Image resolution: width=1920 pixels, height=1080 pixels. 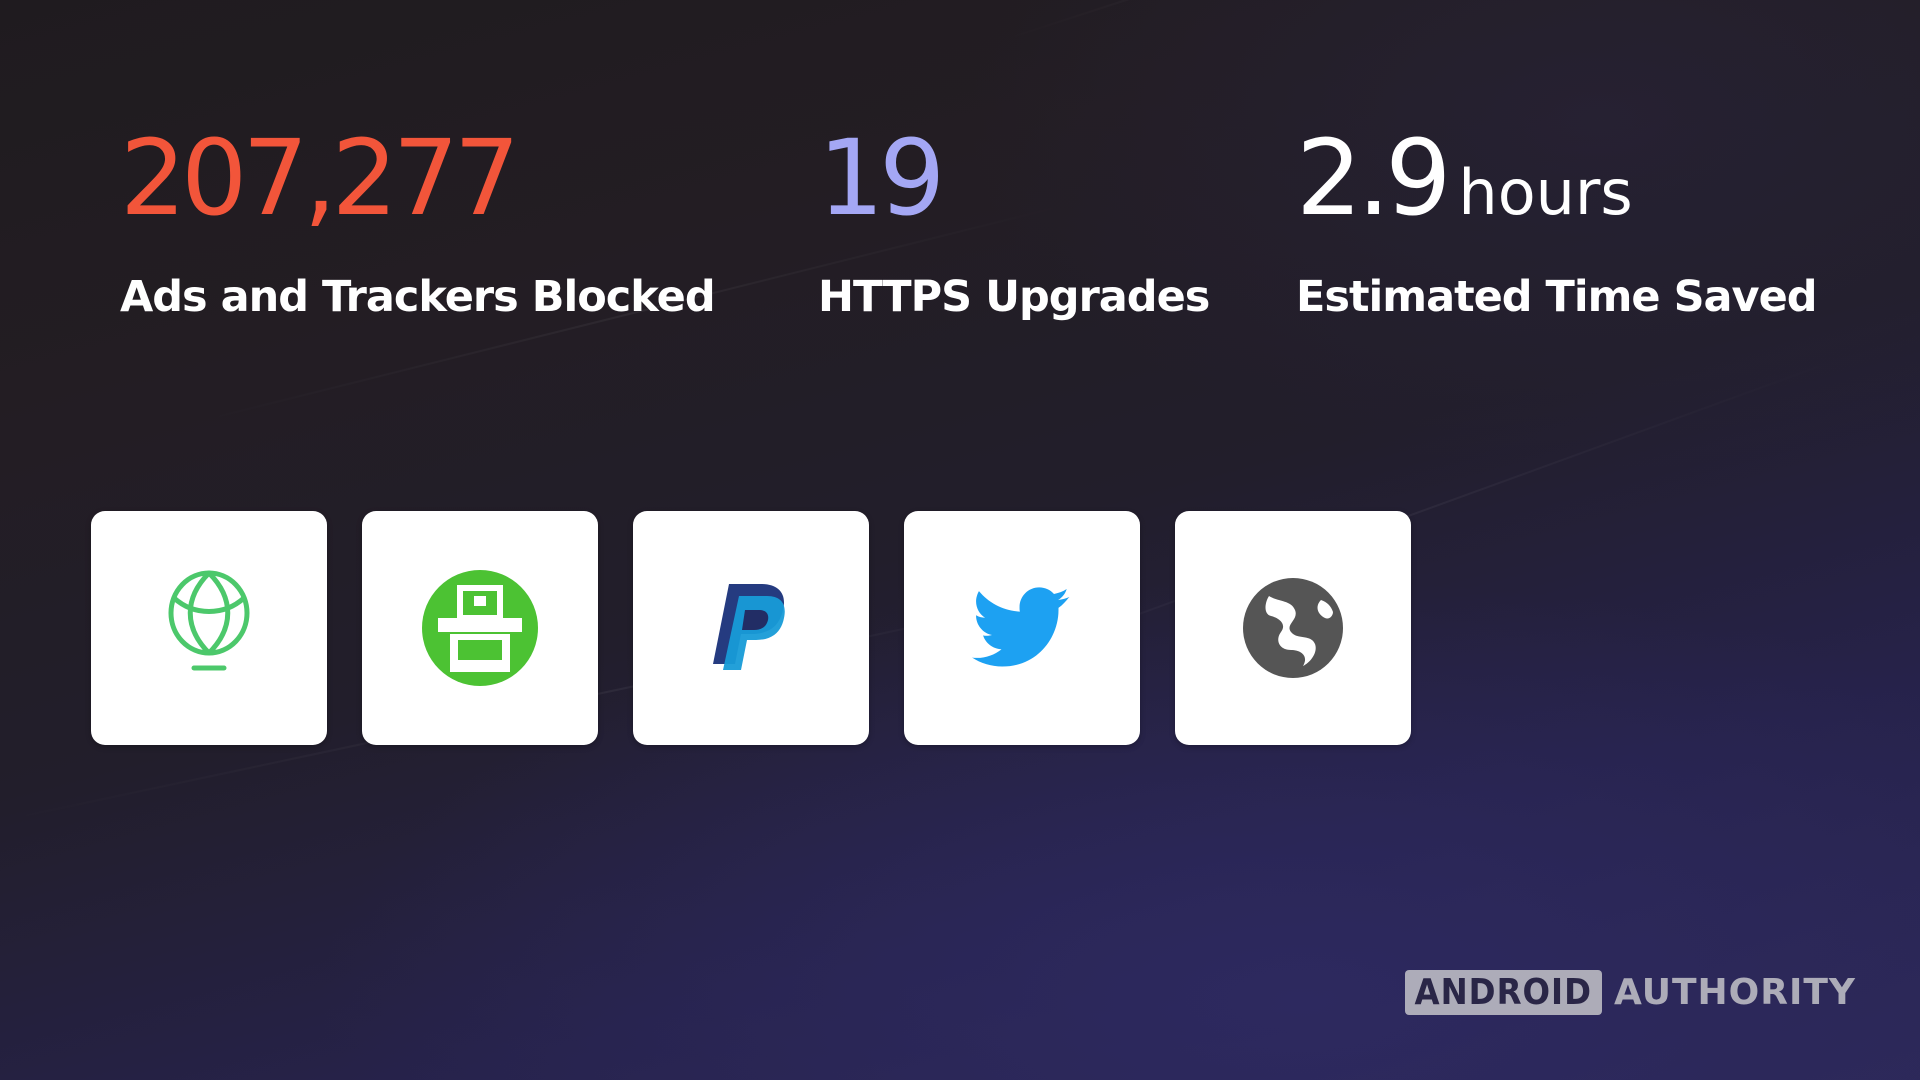 I want to click on https-upgrades-count: 19, so click(x=881, y=178).